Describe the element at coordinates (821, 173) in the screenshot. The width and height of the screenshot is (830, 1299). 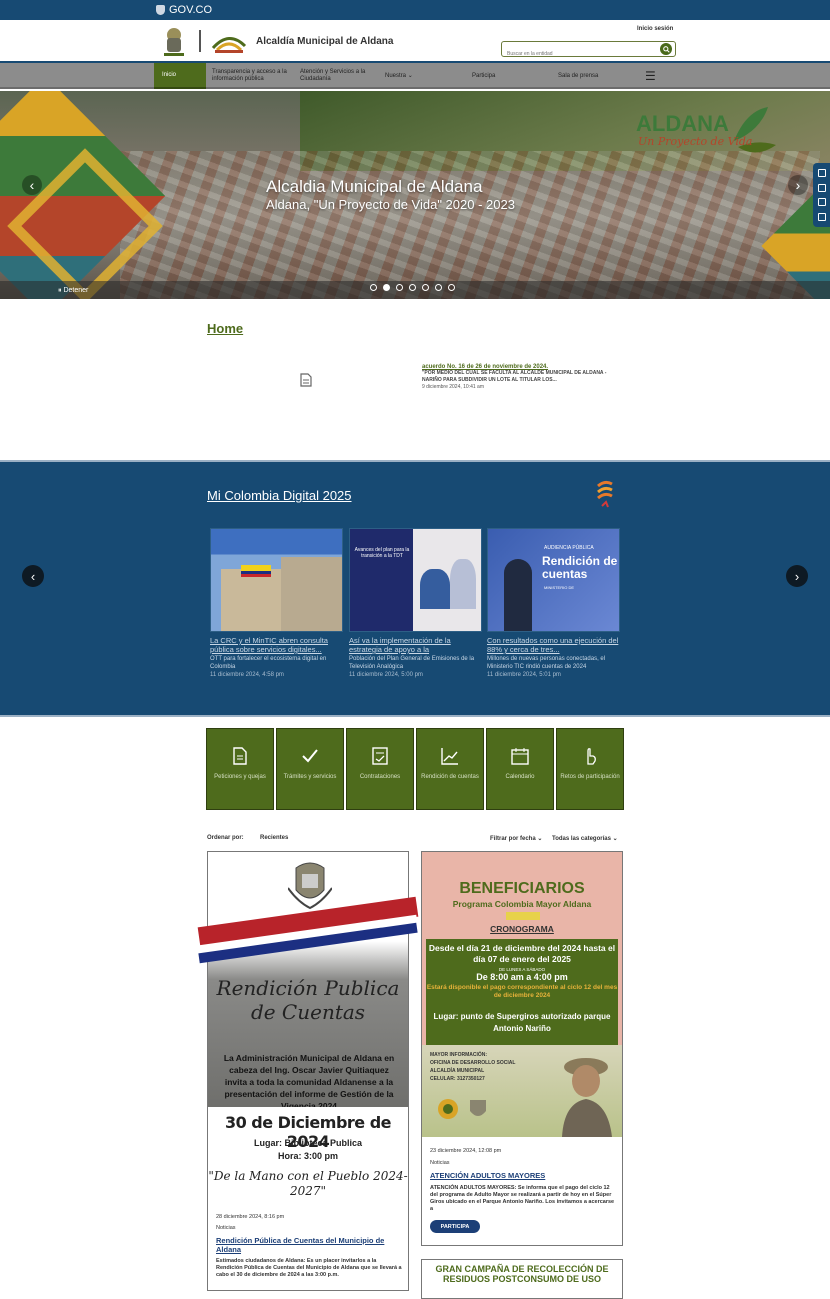
I see `contrast-icon` at that location.